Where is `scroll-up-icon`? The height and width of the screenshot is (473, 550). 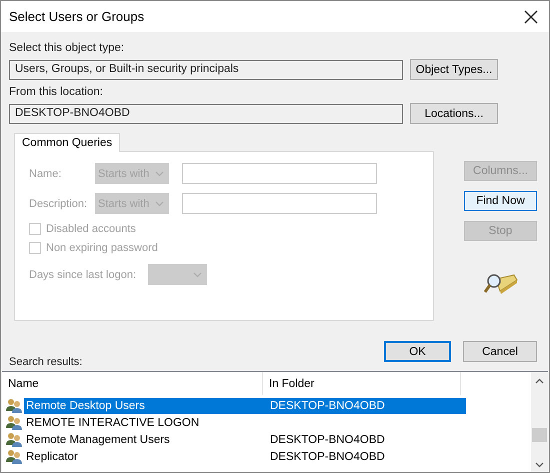
scroll-up-icon is located at coordinates (539, 381).